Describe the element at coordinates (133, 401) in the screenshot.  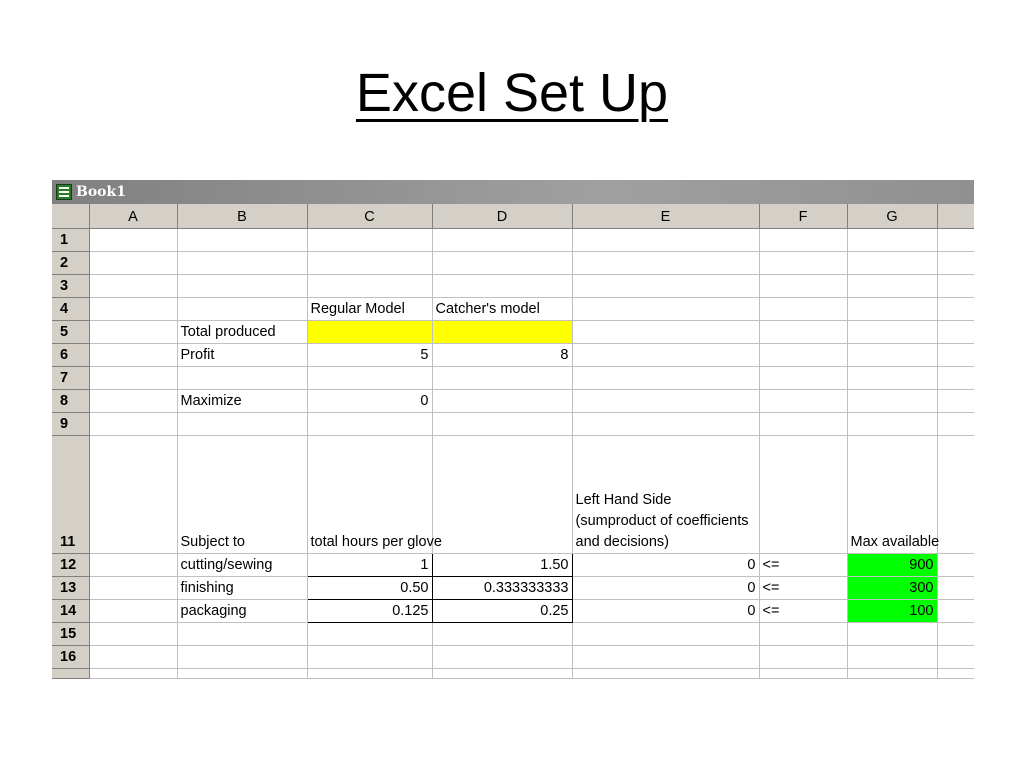
I see `cell-a8` at that location.